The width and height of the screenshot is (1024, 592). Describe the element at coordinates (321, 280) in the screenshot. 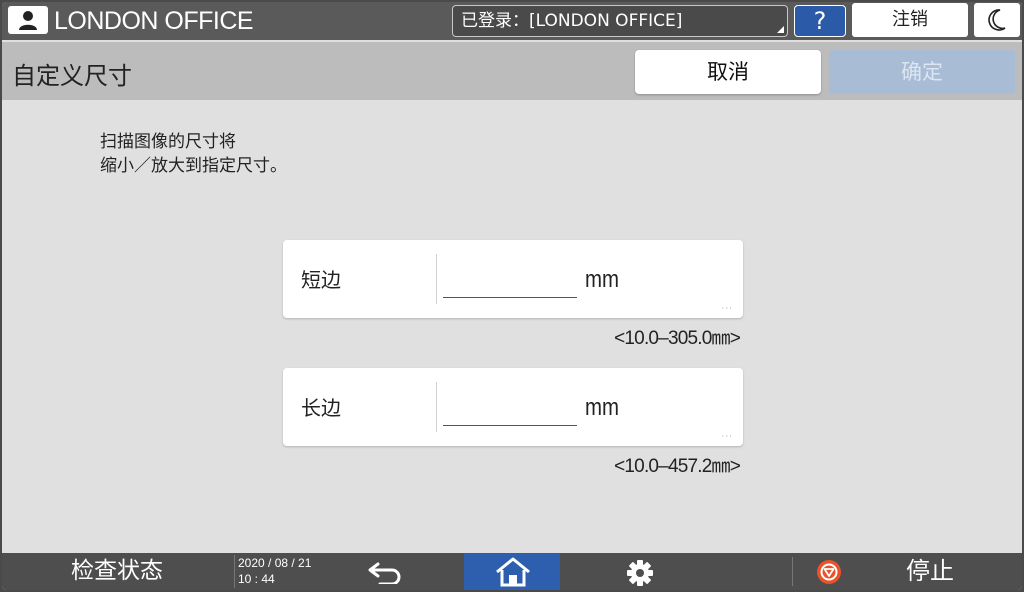

I see `short-side-label: 短边` at that location.